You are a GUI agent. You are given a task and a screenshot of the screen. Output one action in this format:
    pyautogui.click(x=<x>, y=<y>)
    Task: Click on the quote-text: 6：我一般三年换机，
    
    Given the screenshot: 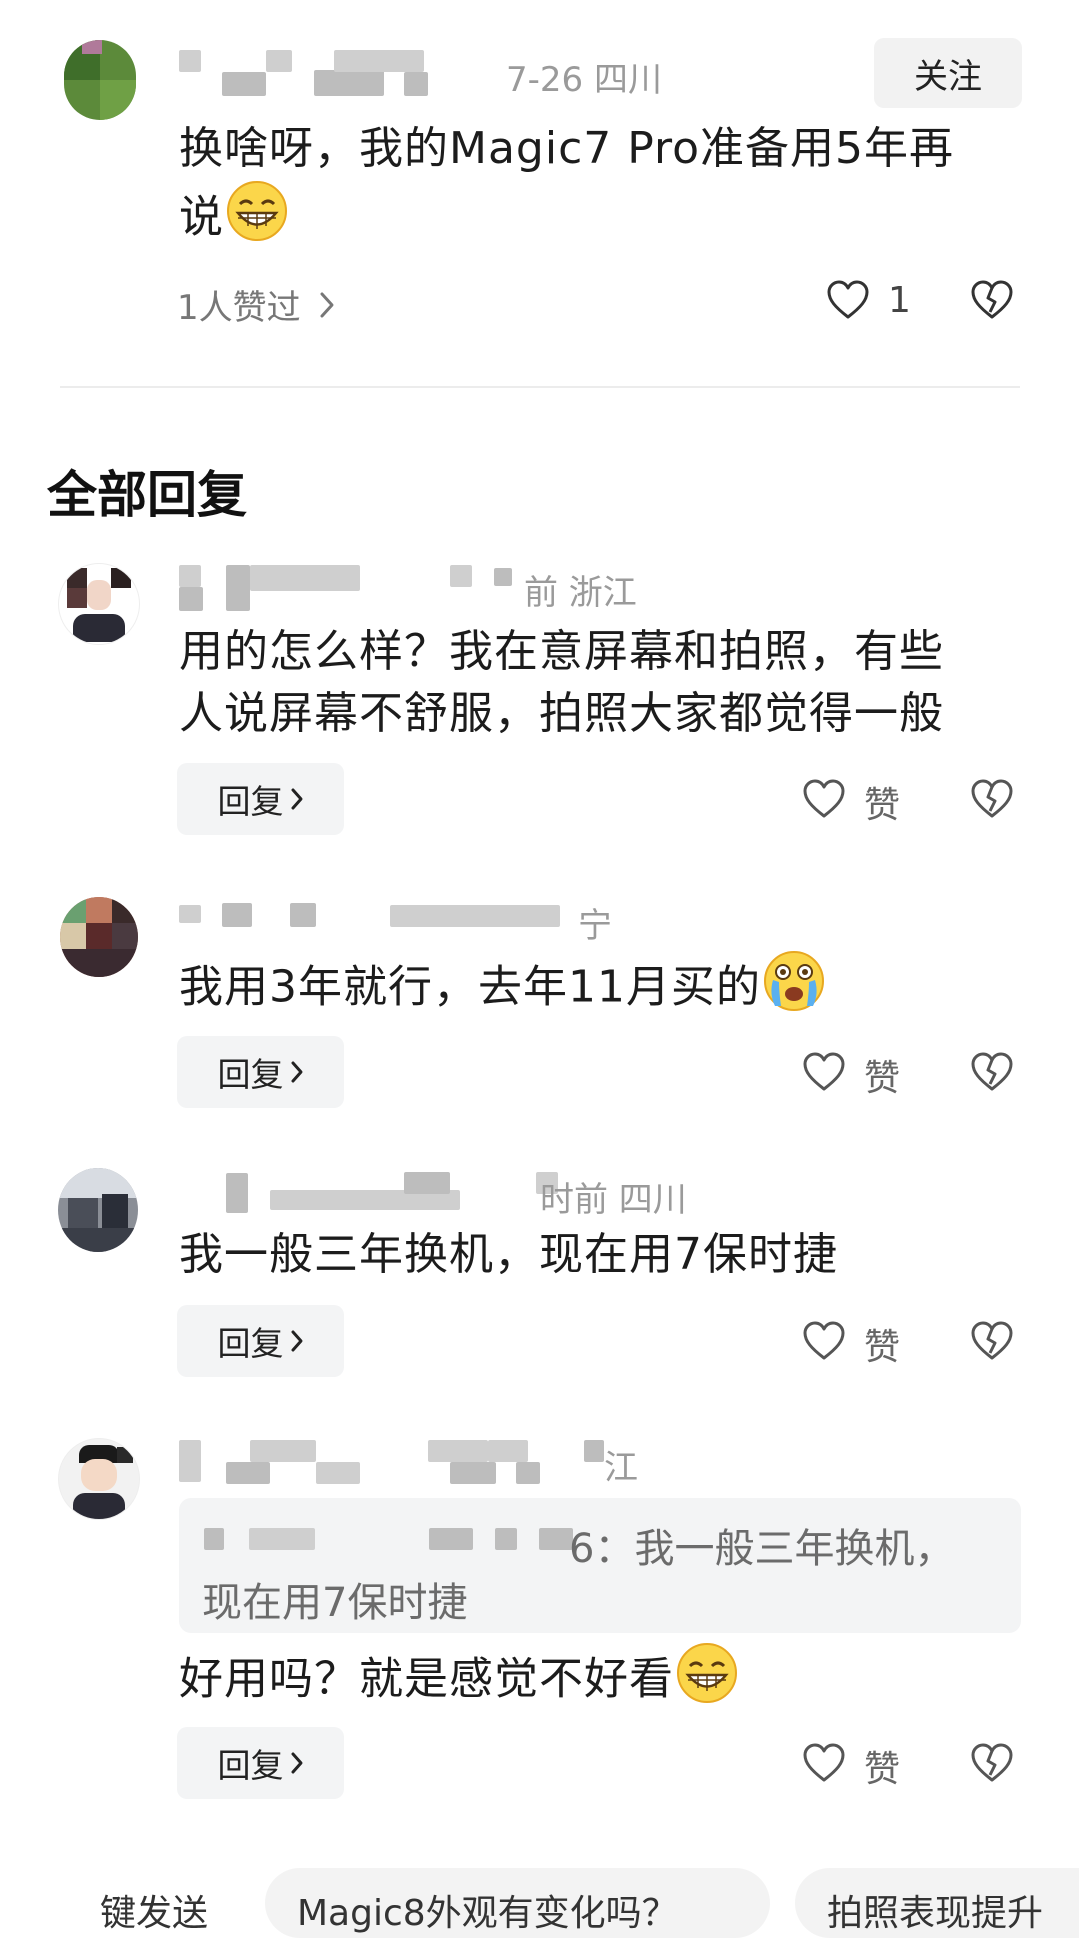 What is the action you would take?
    pyautogui.click(x=762, y=1549)
    